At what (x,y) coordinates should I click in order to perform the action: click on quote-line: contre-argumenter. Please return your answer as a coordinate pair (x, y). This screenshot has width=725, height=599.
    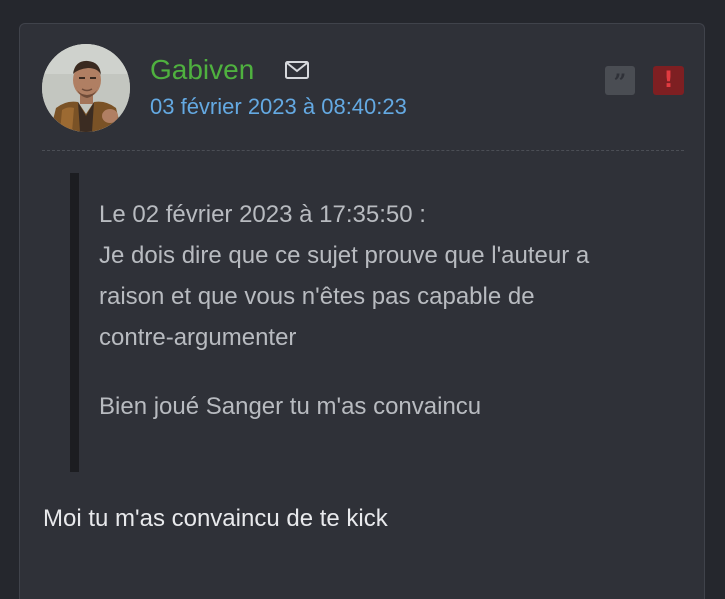
    Looking at the image, I should click on (198, 337).